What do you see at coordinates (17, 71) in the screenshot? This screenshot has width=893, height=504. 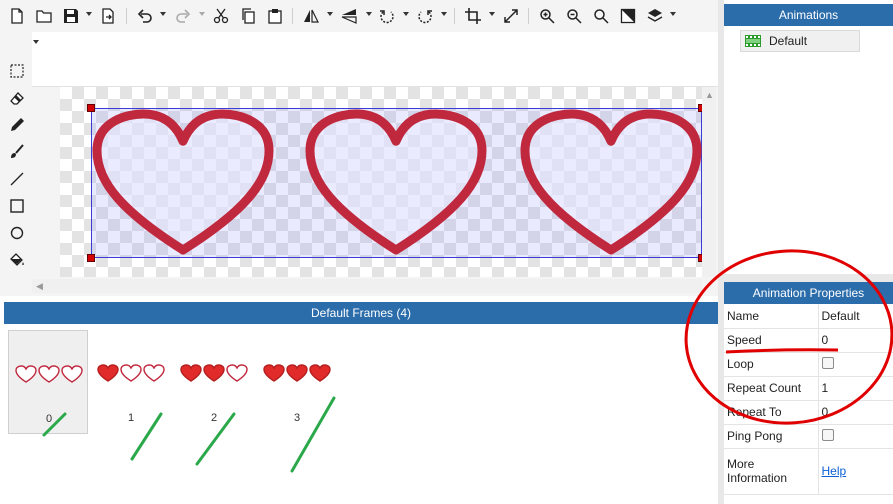 I see `marquee-select-icon` at bounding box center [17, 71].